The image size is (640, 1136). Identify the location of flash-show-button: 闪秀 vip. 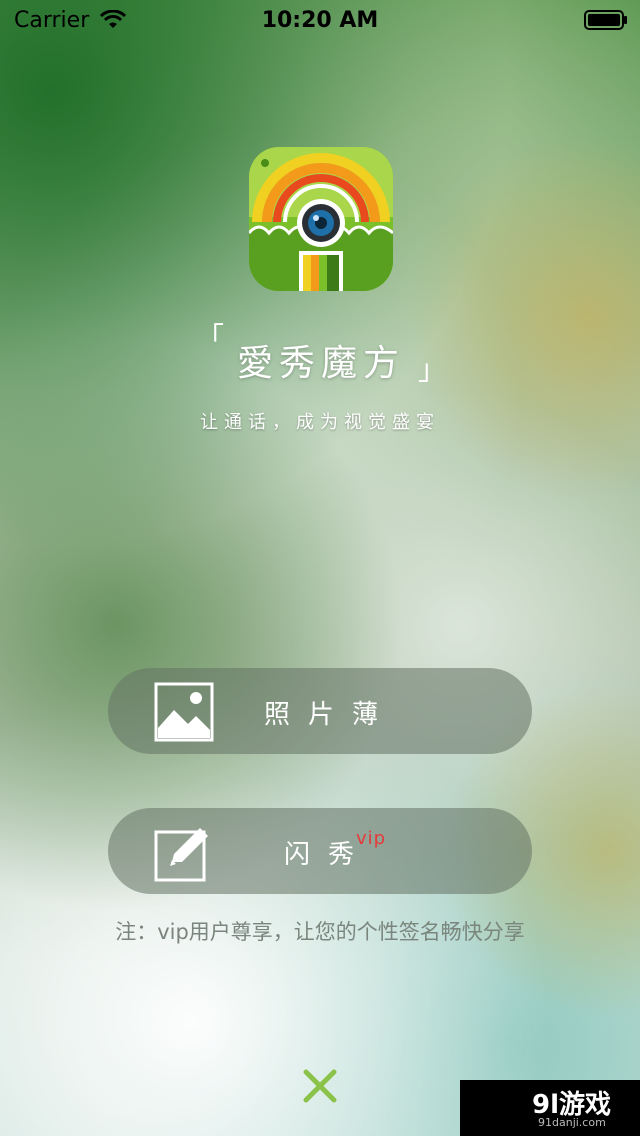
(320, 851).